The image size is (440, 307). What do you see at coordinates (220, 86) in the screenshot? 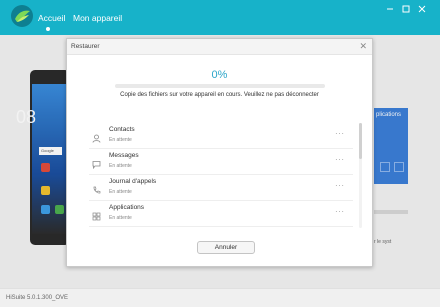
I see `progress-bar` at bounding box center [220, 86].